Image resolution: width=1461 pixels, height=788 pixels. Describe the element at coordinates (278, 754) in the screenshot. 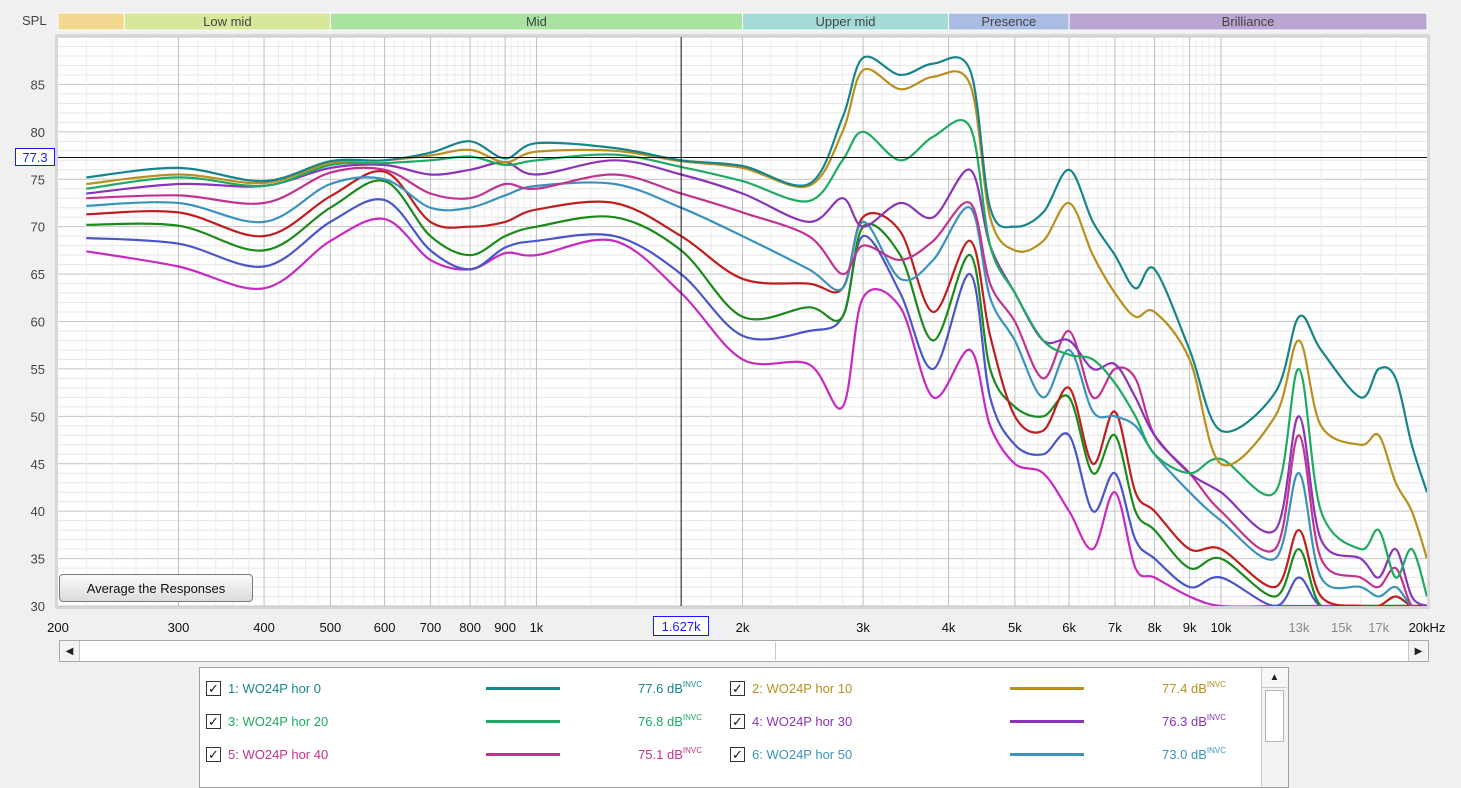

I see `legend-label: 5: WO24P hor 40` at that location.